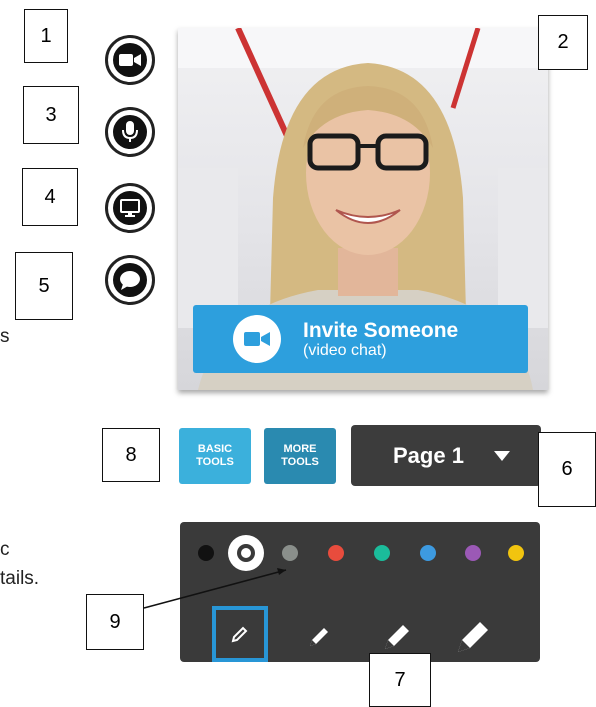 The width and height of the screenshot is (596, 707). I want to click on callout-5: 5, so click(44, 286).